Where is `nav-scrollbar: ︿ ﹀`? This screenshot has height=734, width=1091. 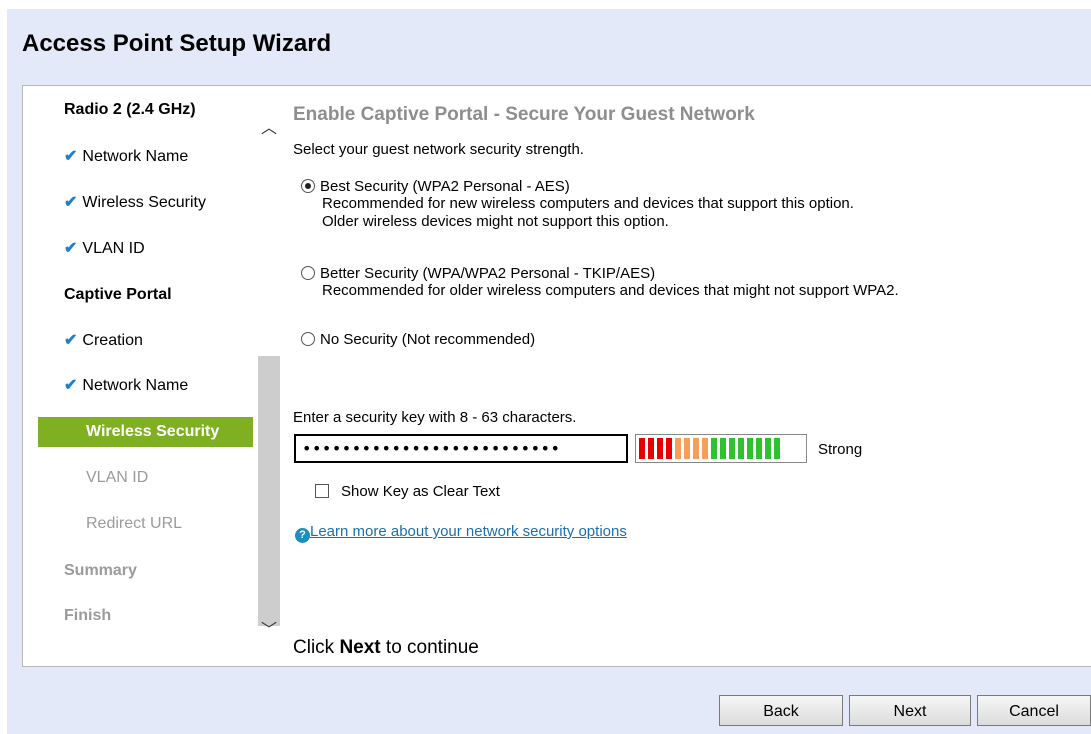
nav-scrollbar: ︿ ﹀ is located at coordinates (268, 379).